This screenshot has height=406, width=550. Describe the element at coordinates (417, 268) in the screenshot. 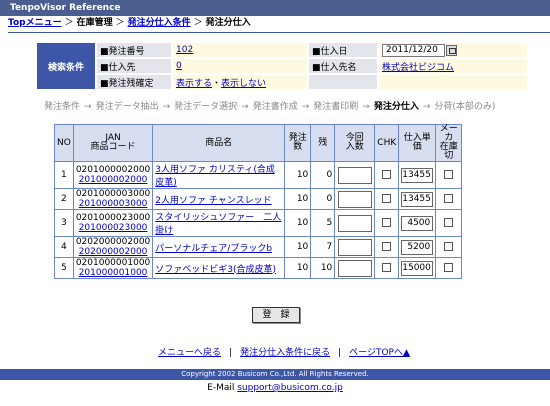

I see `row-price-input: 15000` at that location.